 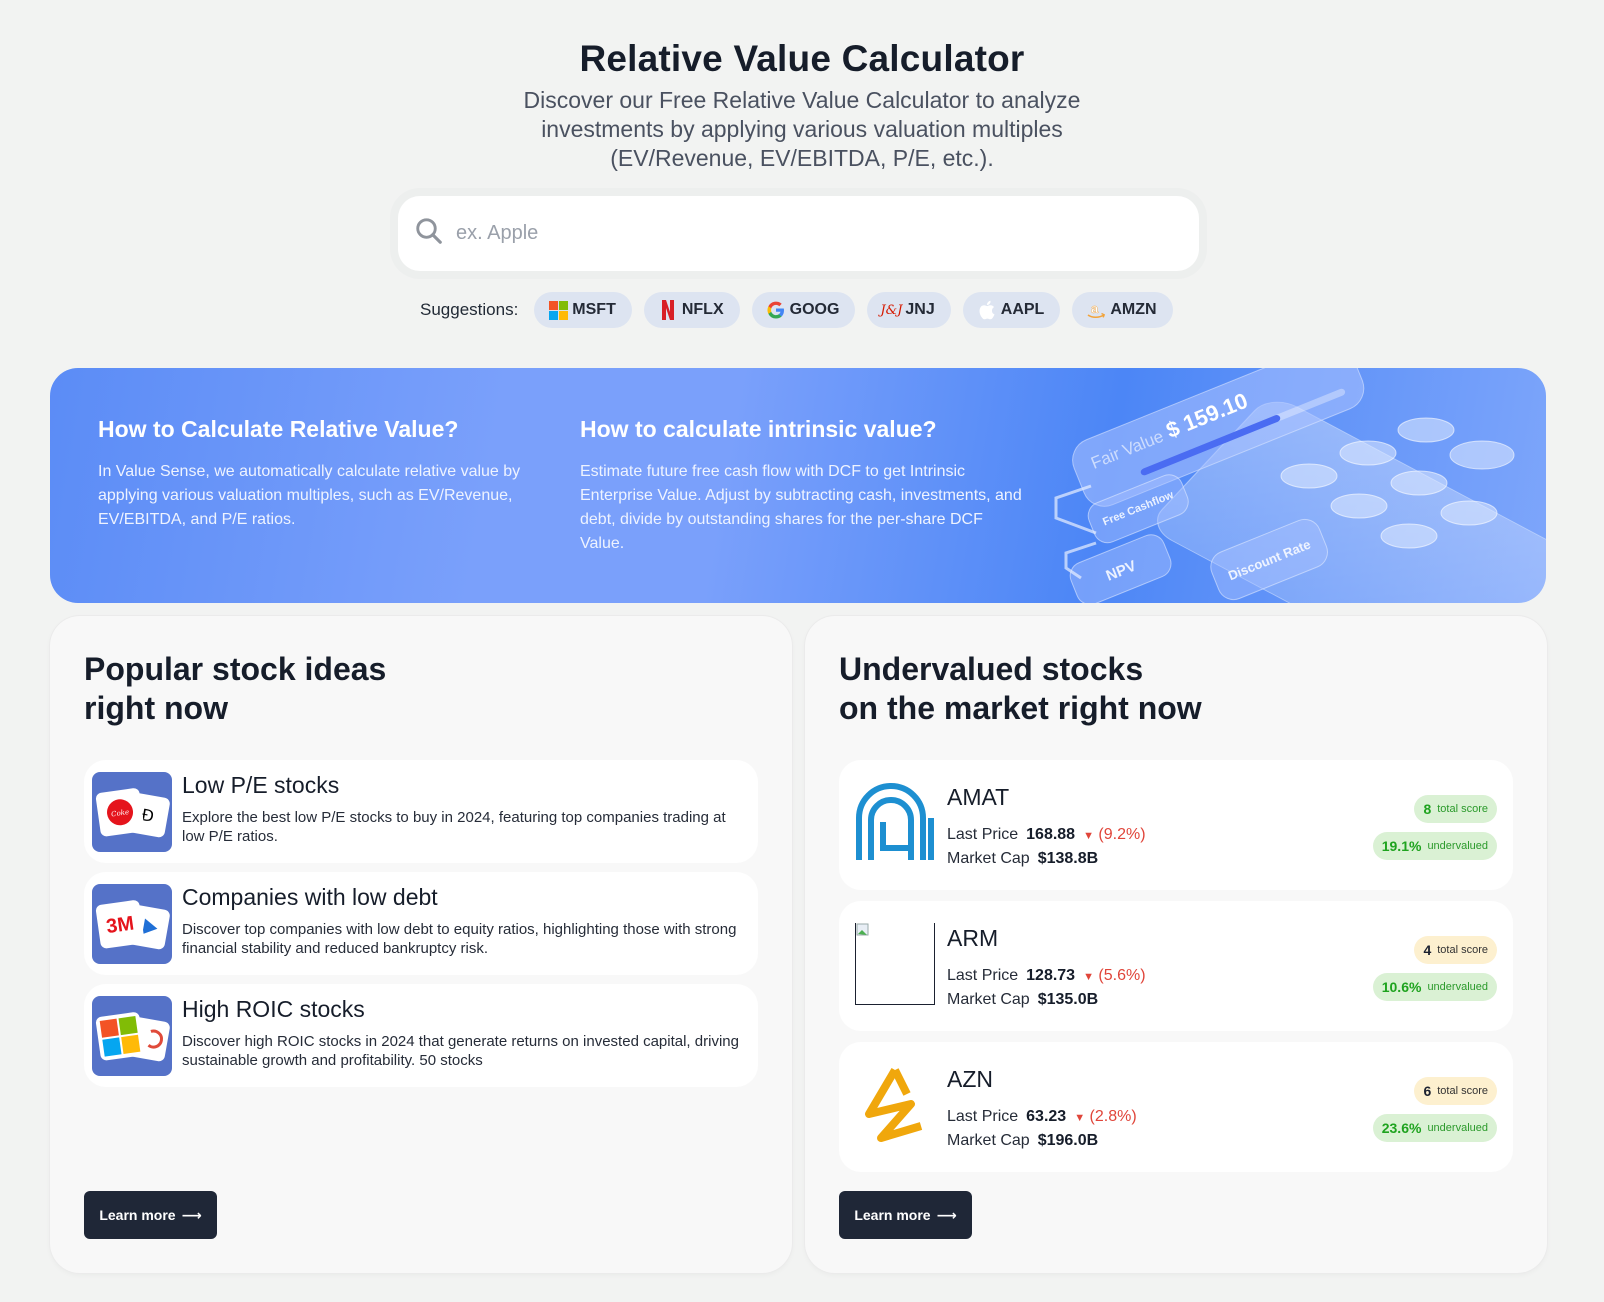 What do you see at coordinates (1022, 309) in the screenshot?
I see `suggestion-ticker: AAPL` at bounding box center [1022, 309].